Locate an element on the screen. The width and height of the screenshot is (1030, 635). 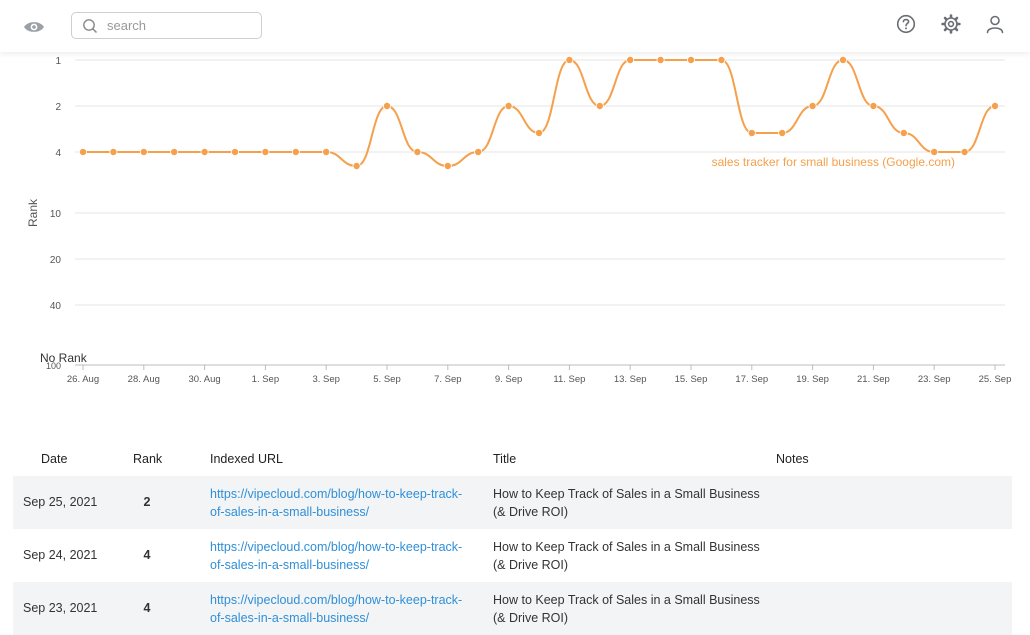
search-icon is located at coordinates (90, 26).